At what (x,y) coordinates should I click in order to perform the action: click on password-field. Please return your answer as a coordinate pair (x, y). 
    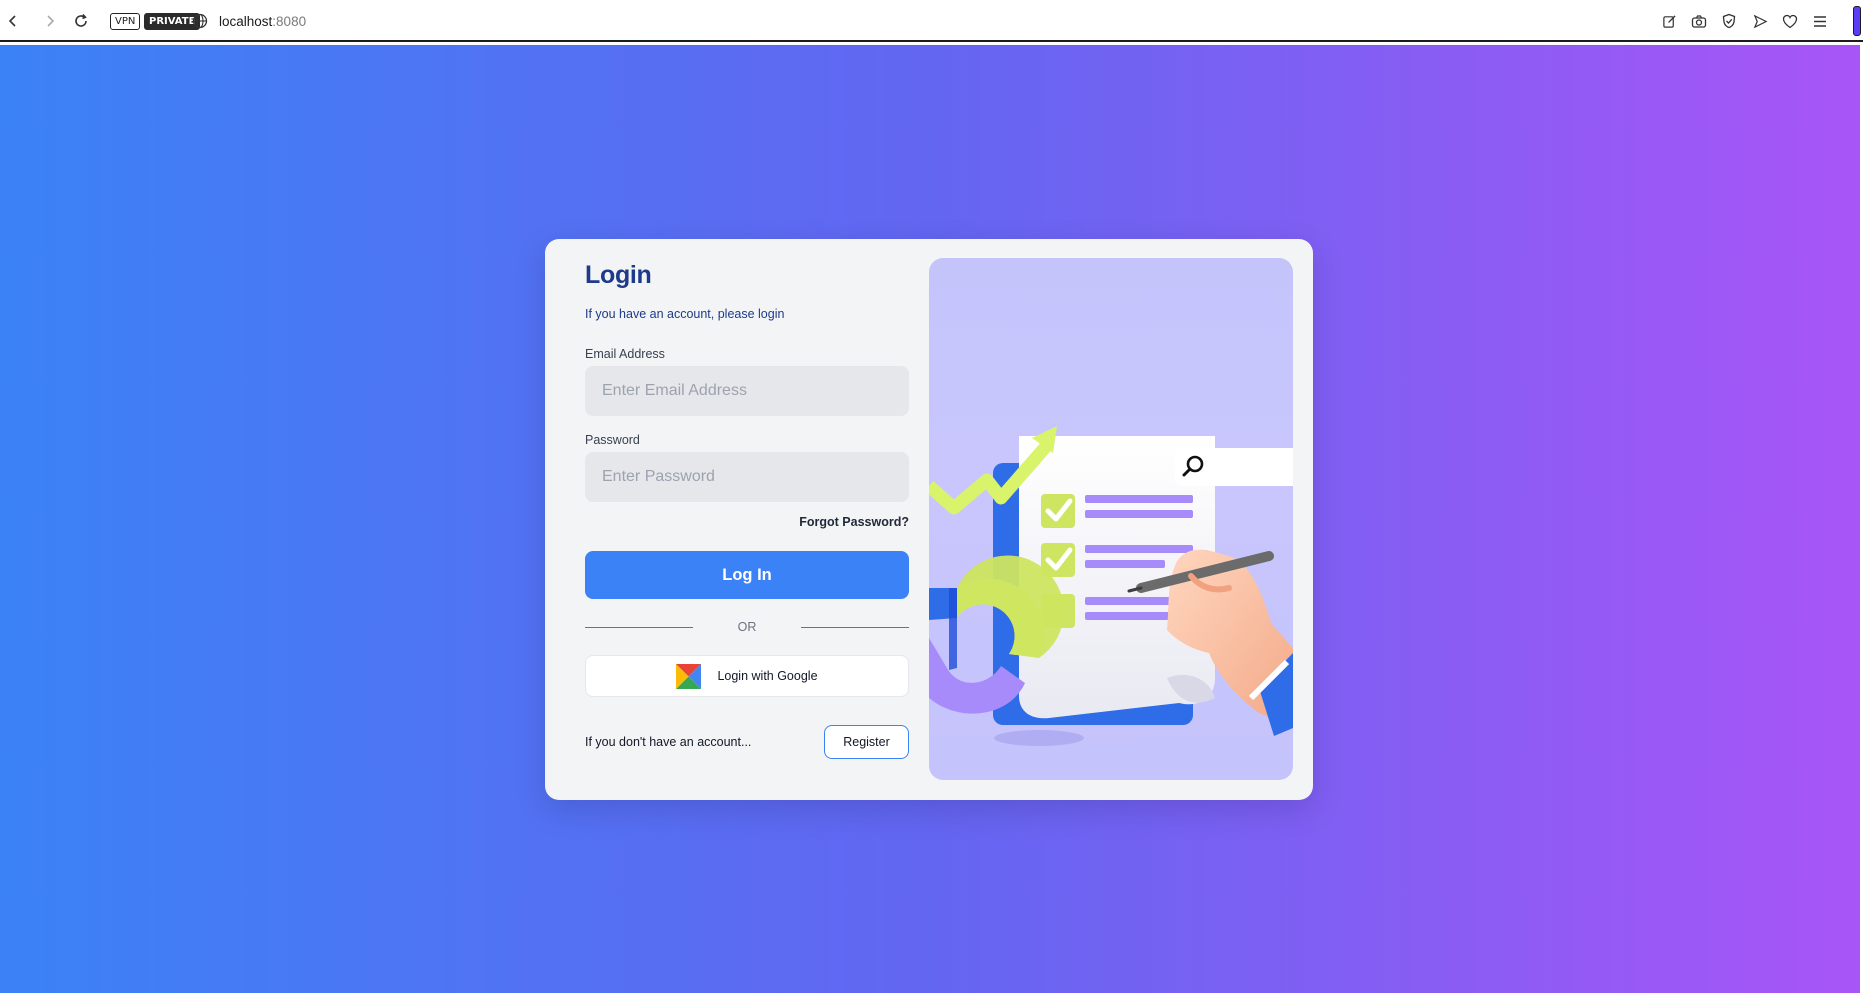
    Looking at the image, I should click on (747, 477).